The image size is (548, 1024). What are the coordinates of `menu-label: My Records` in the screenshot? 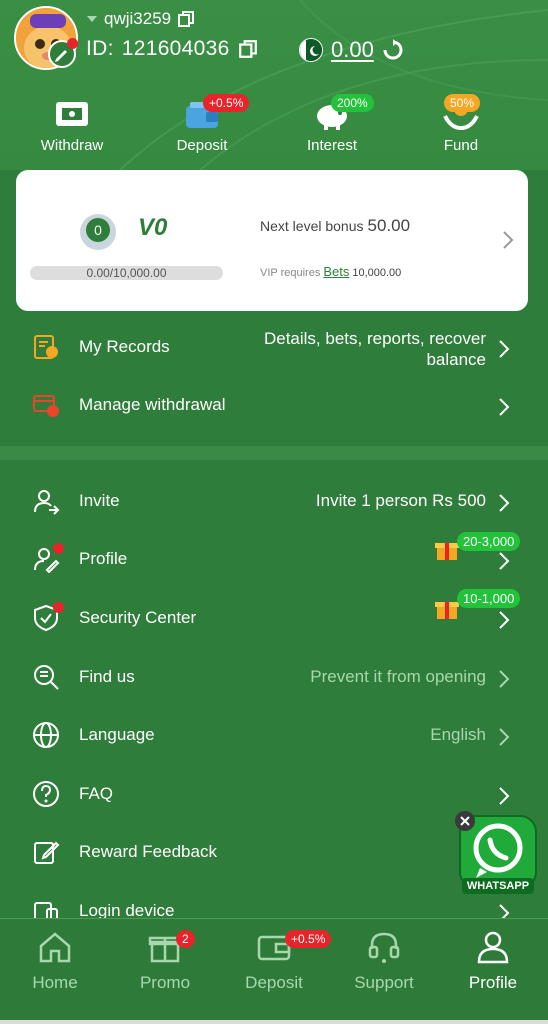 It's located at (124, 346).